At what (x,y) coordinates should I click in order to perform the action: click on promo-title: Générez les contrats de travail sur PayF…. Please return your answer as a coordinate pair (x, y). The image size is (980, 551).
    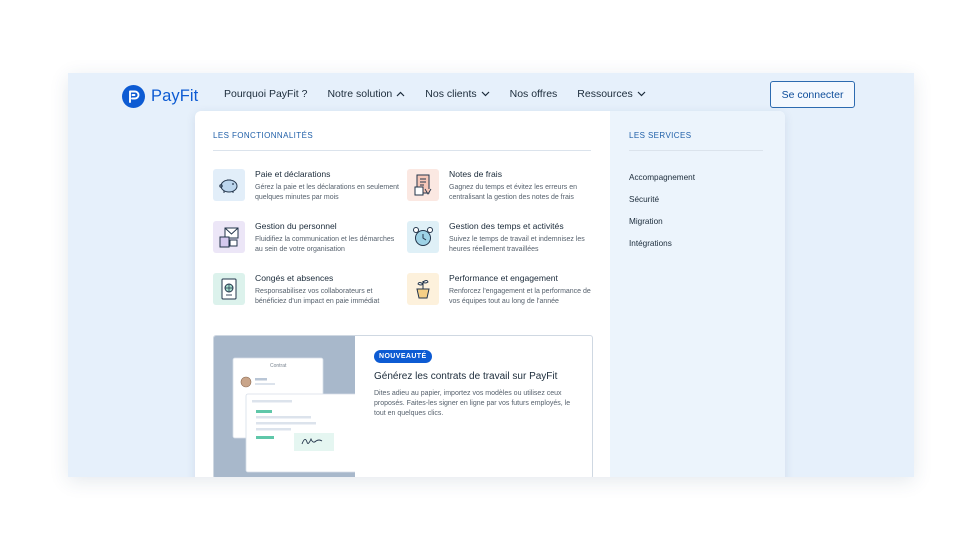
    Looking at the image, I should click on (466, 376).